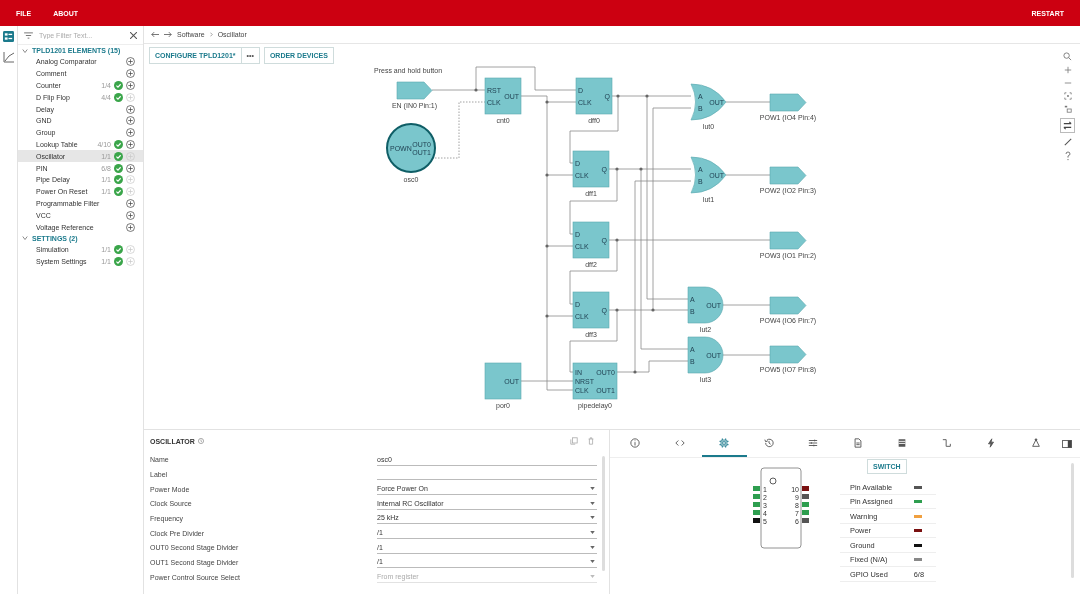 This screenshot has height=594, width=1080. What do you see at coordinates (411, 147) in the screenshot?
I see `oscillator-symbol` at bounding box center [411, 147].